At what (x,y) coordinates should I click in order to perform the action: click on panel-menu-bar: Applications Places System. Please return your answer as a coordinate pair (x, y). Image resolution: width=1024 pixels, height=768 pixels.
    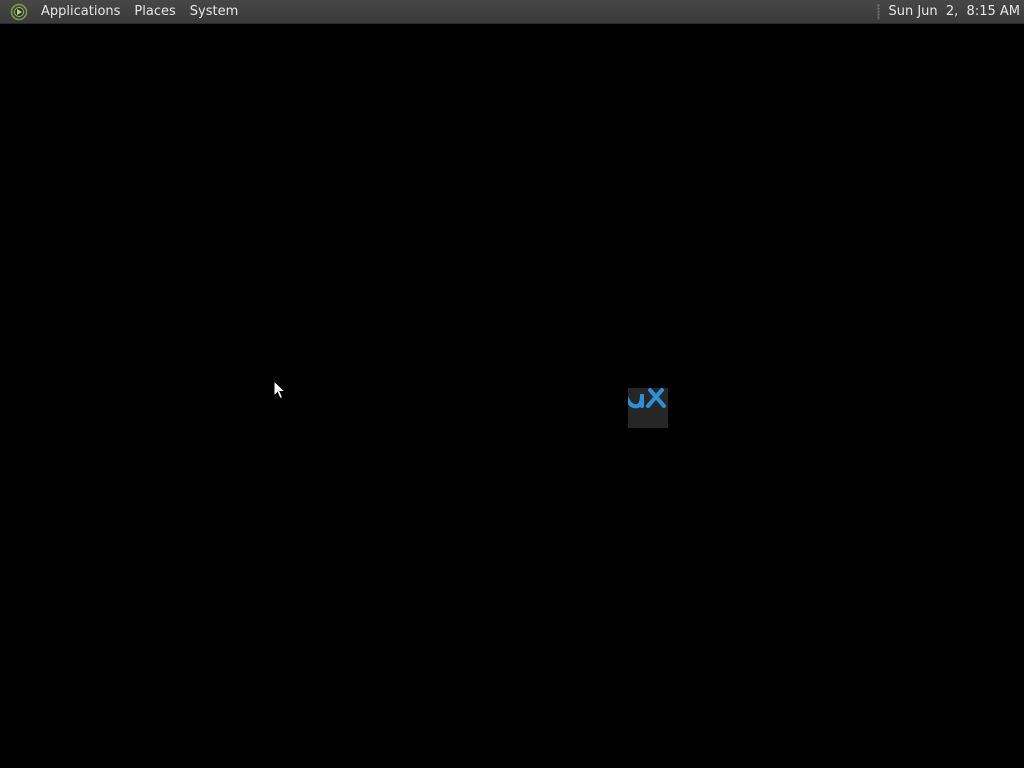
    Looking at the image, I should click on (122, 12).